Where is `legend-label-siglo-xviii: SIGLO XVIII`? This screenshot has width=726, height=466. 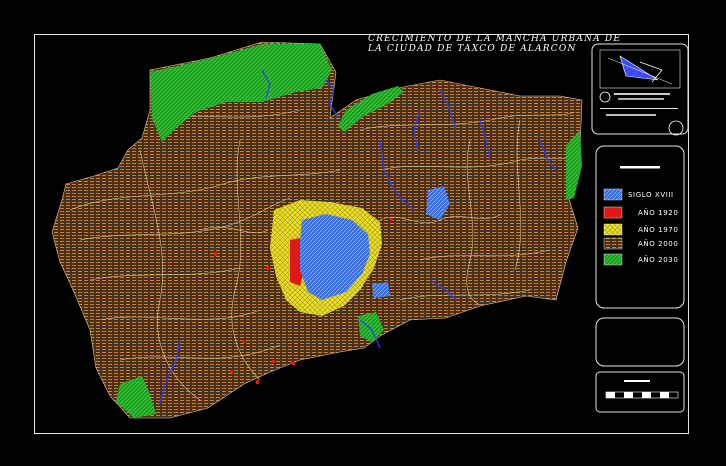 legend-label-siglo-xviii: SIGLO XVIII is located at coordinates (651, 195).